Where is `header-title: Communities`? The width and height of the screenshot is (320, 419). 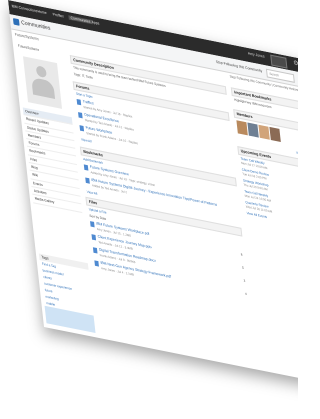 header-title: Communities is located at coordinates (35, 26).